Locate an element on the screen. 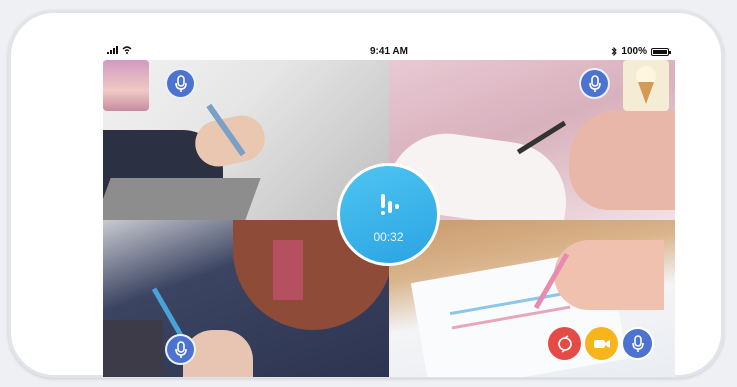 The image size is (737, 387). thumbnail-ice-cream is located at coordinates (646, 85).